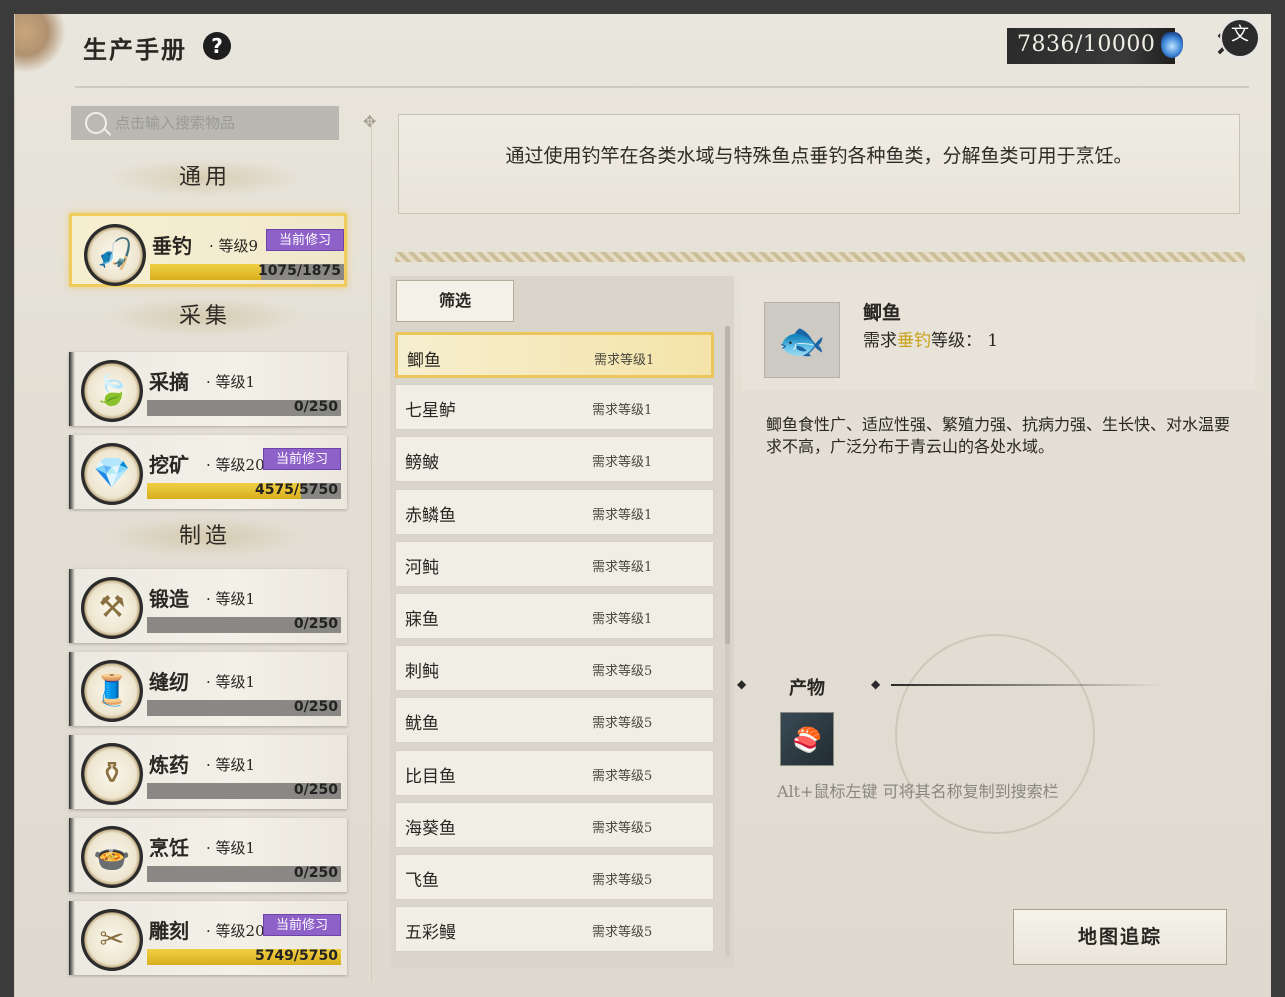 The height and width of the screenshot is (997, 1285). I want to click on maple-leaf-decoration, so click(40, 44).